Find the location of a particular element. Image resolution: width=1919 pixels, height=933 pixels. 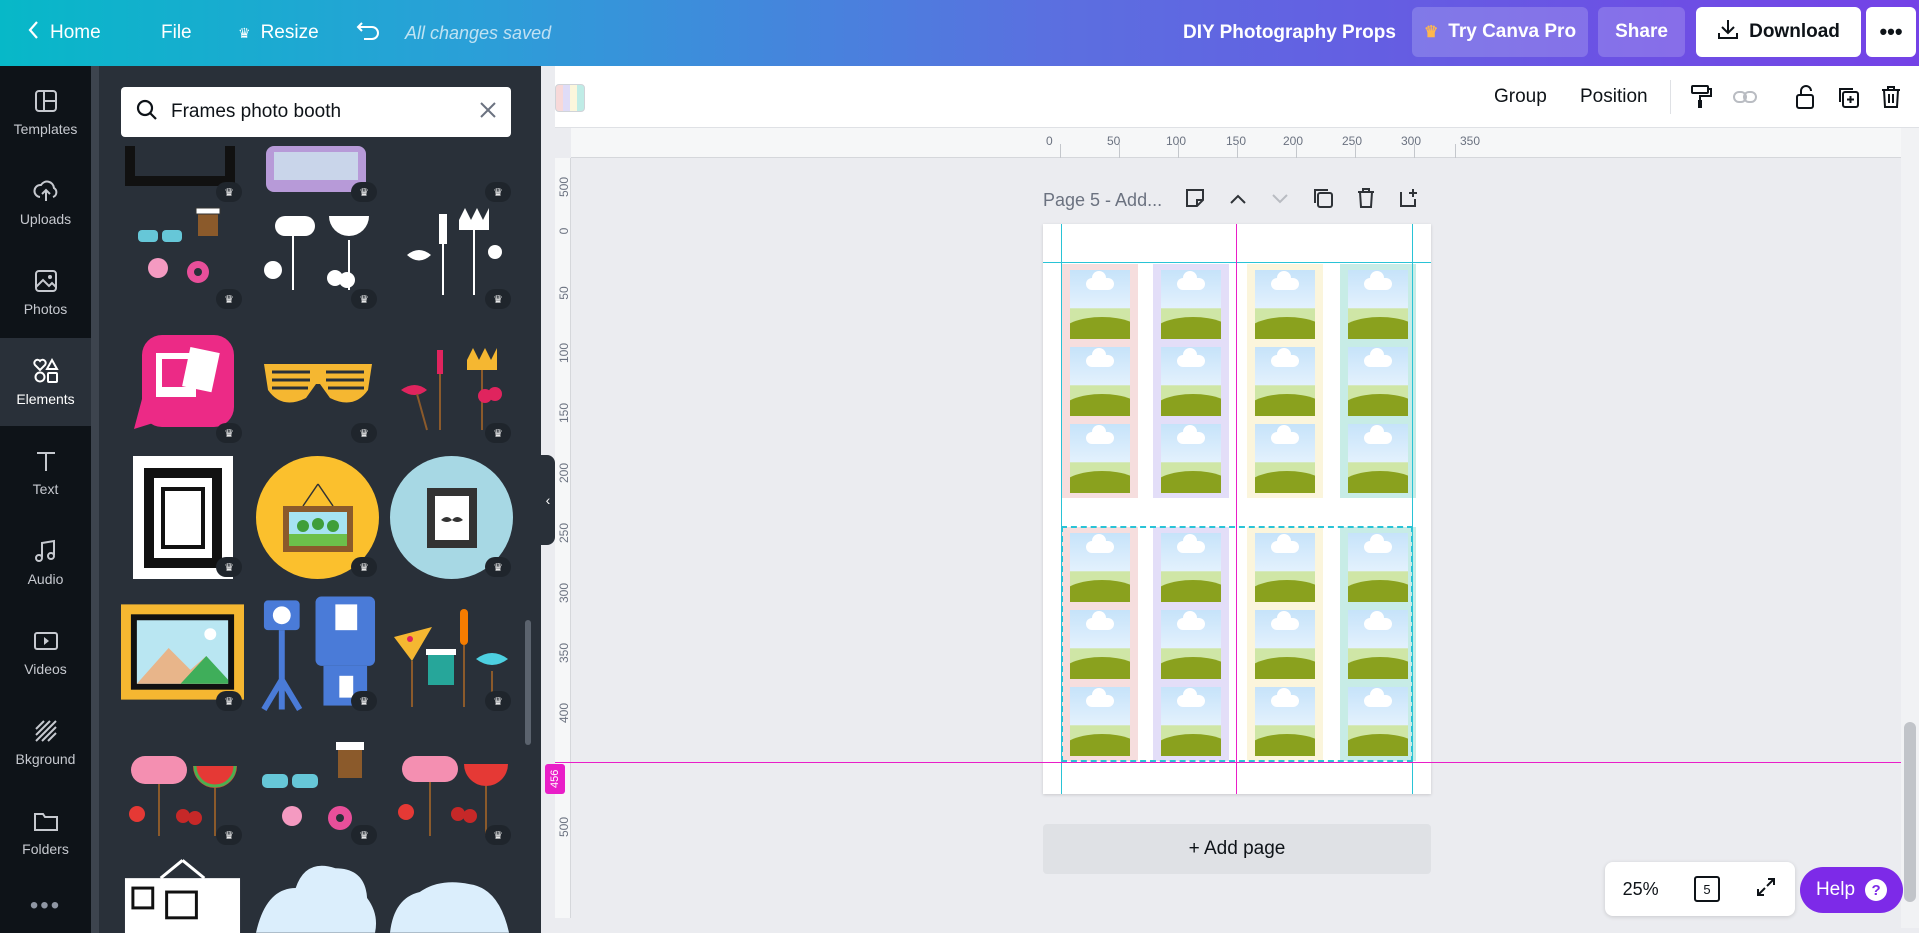

rail-item-uploads: Uploads is located at coordinates (45, 202).